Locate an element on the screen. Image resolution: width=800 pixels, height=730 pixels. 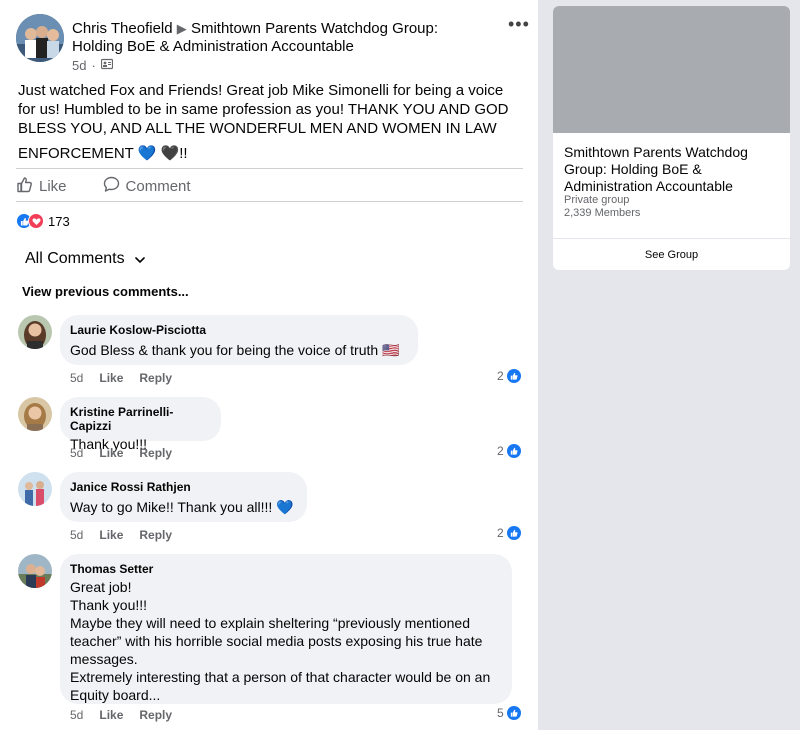
arrow-icon: ▶ is located at coordinates (181, 28).